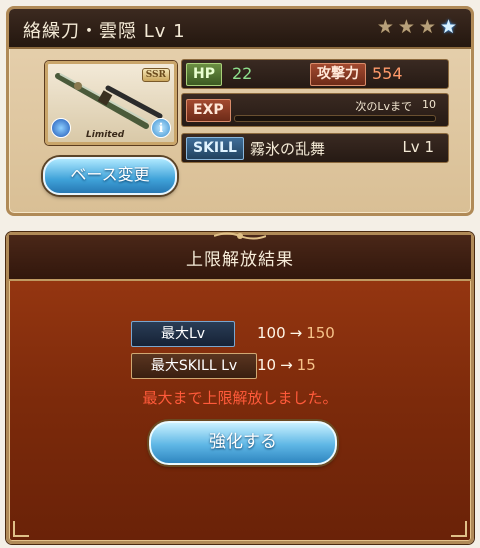 This screenshot has height=548, width=480. Describe the element at coordinates (417, 27) in the screenshot. I see `uncap-stars: ★ ★ ★ ★` at that location.